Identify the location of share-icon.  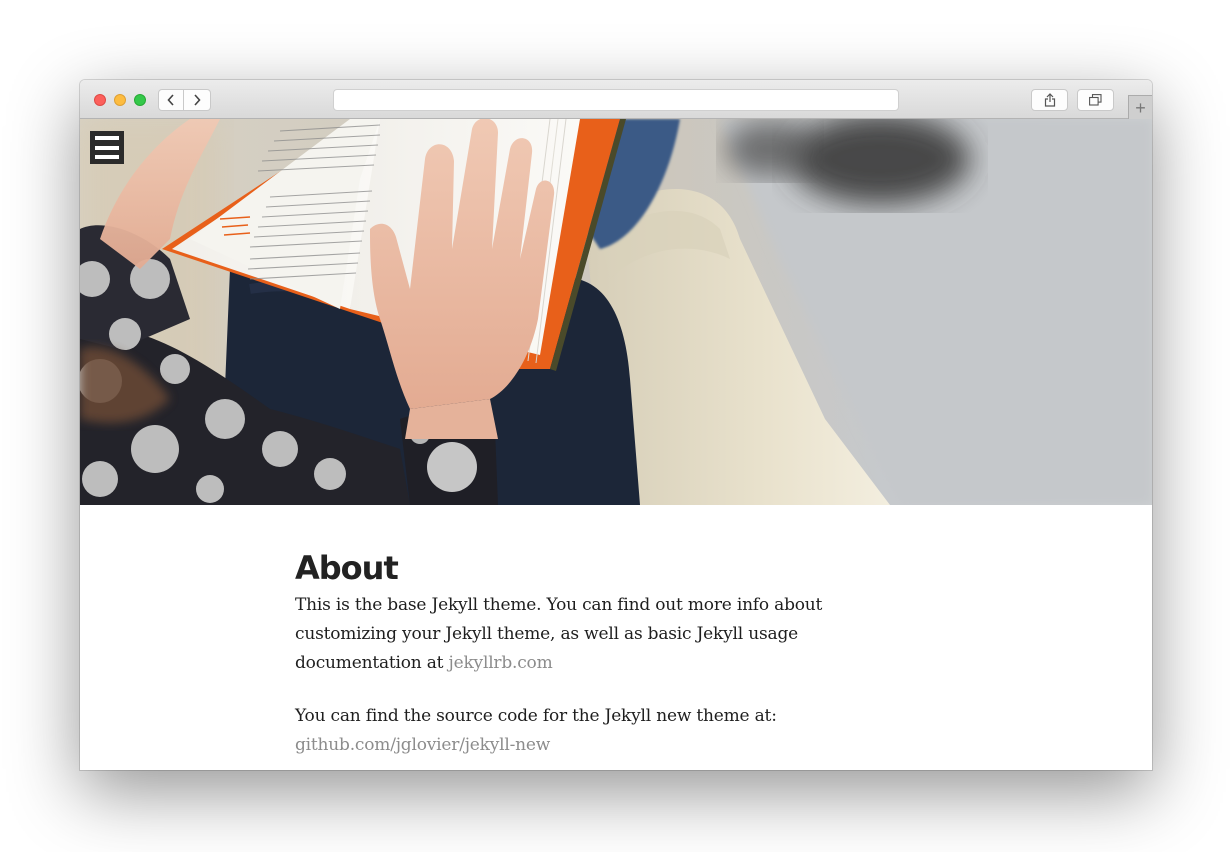
(1049, 100).